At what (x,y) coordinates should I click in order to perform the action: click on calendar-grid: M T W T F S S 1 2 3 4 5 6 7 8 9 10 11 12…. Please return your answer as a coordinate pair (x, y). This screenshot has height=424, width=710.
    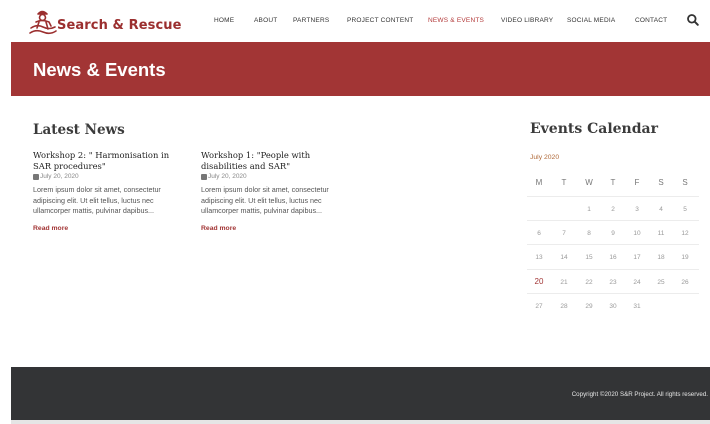
    Looking at the image, I should click on (613, 243).